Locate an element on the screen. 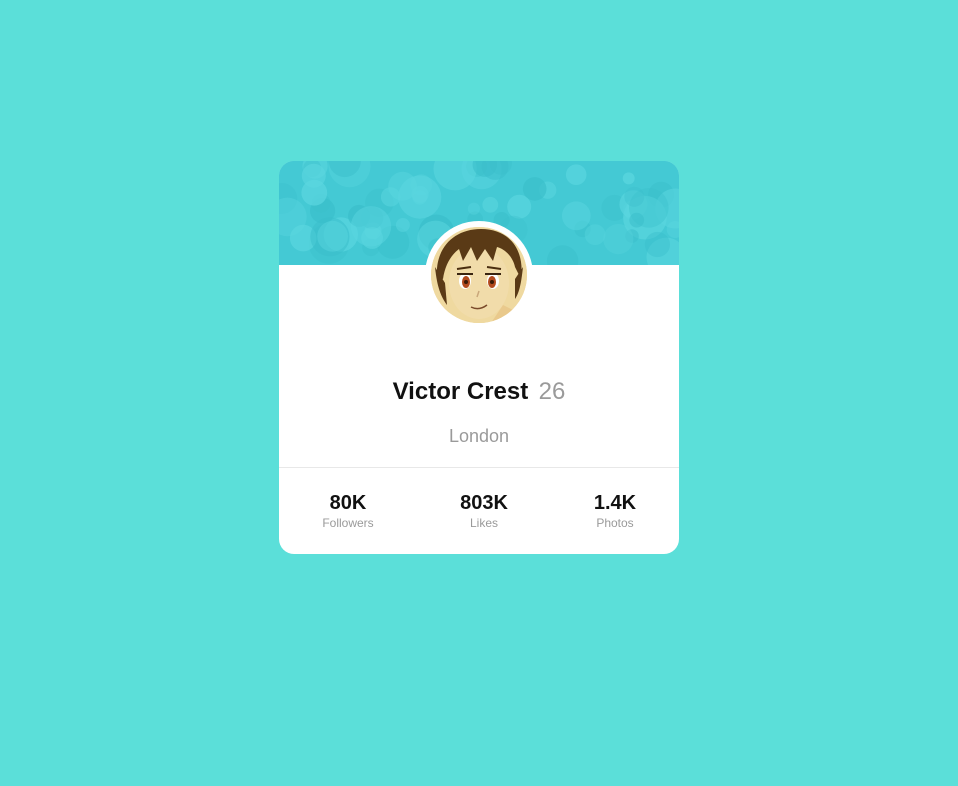 The width and height of the screenshot is (958, 786). stat-label: Likes is located at coordinates (483, 523).